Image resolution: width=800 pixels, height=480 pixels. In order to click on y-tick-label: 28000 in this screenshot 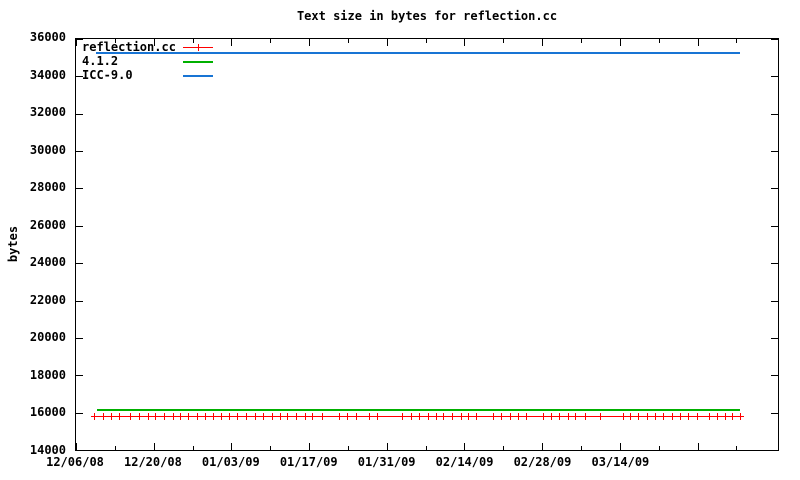, I will do `click(47, 187)`.